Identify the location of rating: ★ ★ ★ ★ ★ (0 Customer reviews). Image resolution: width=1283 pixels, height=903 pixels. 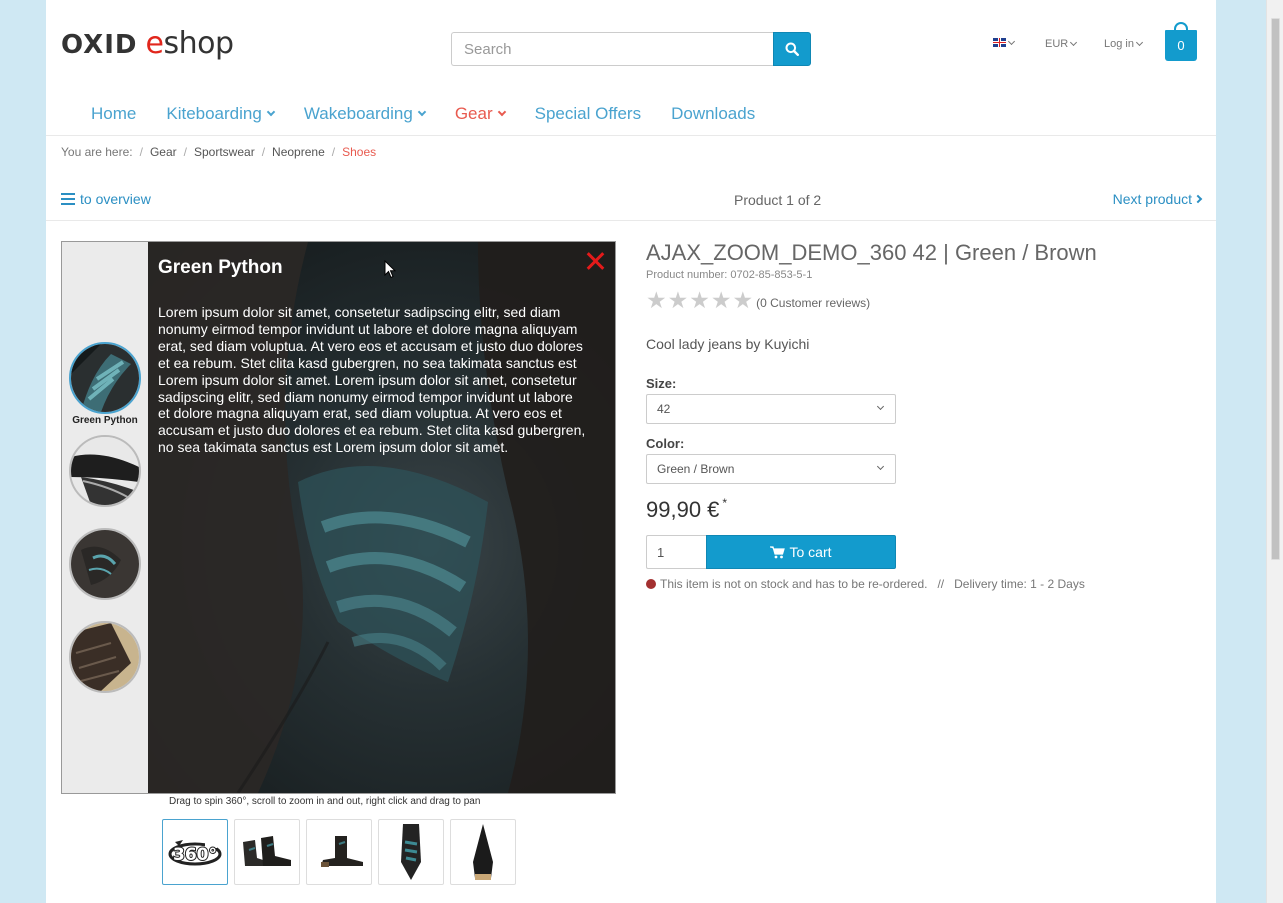
(758, 301).